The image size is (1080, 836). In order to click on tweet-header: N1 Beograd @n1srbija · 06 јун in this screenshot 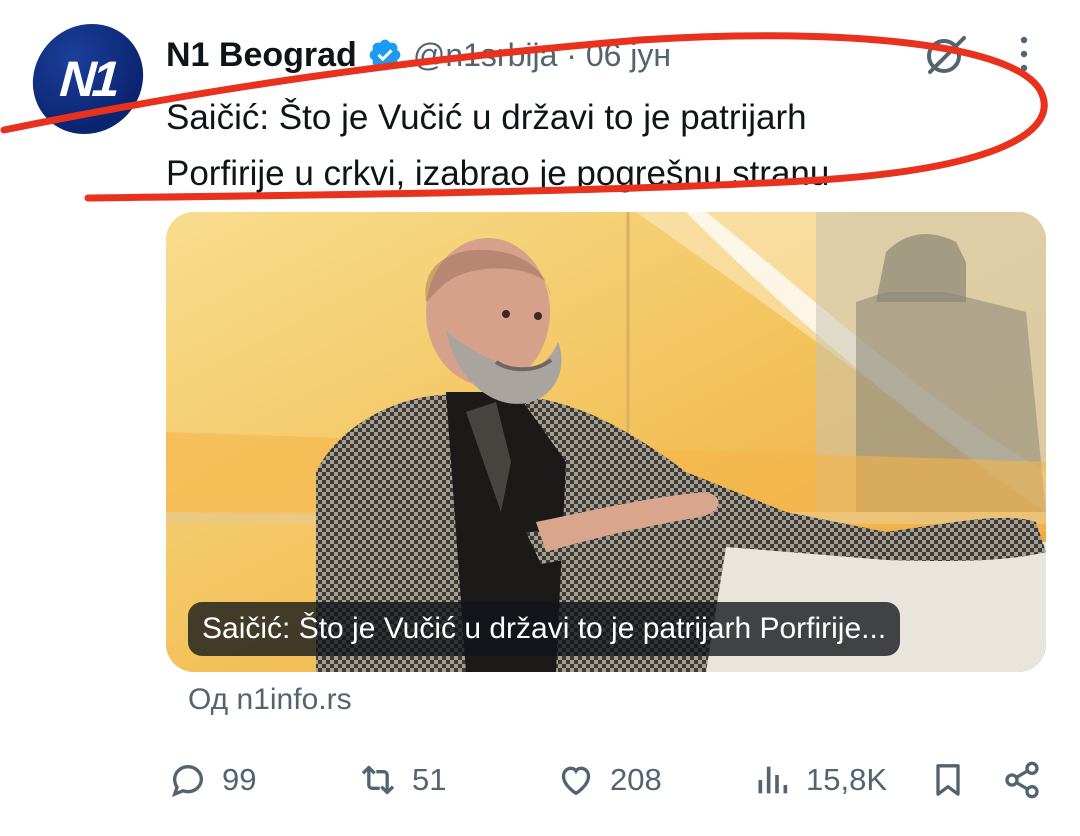, I will do `click(418, 55)`.